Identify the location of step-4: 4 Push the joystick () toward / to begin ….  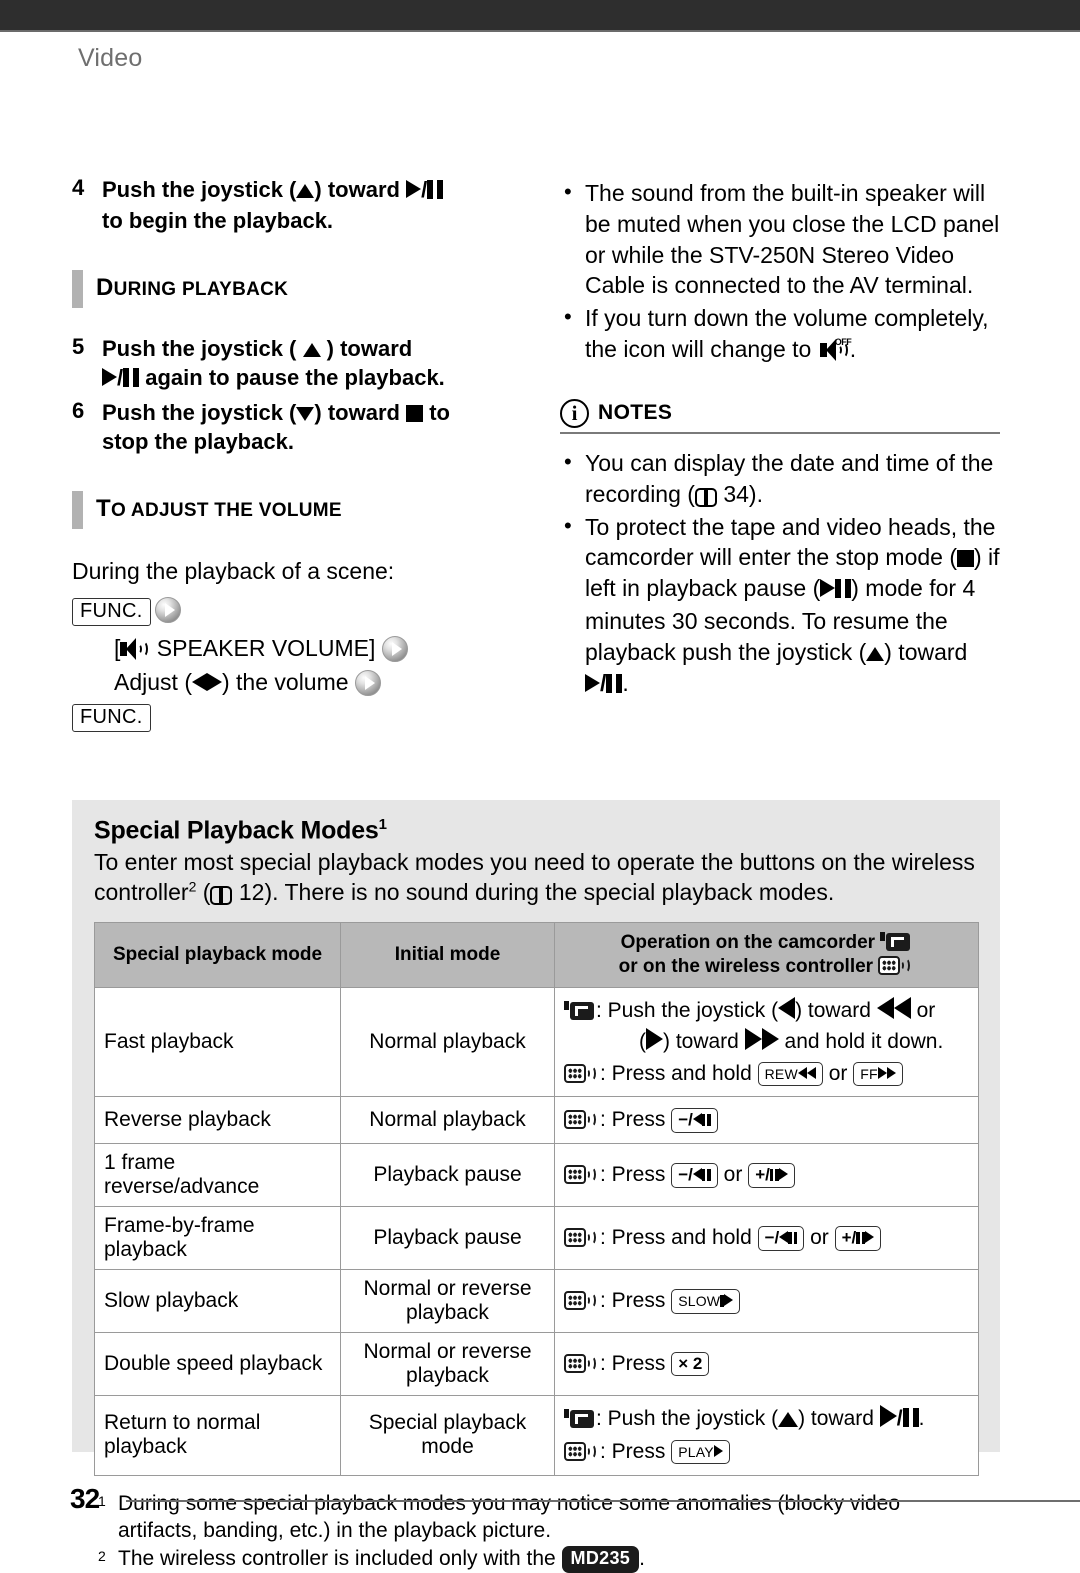
(302, 205).